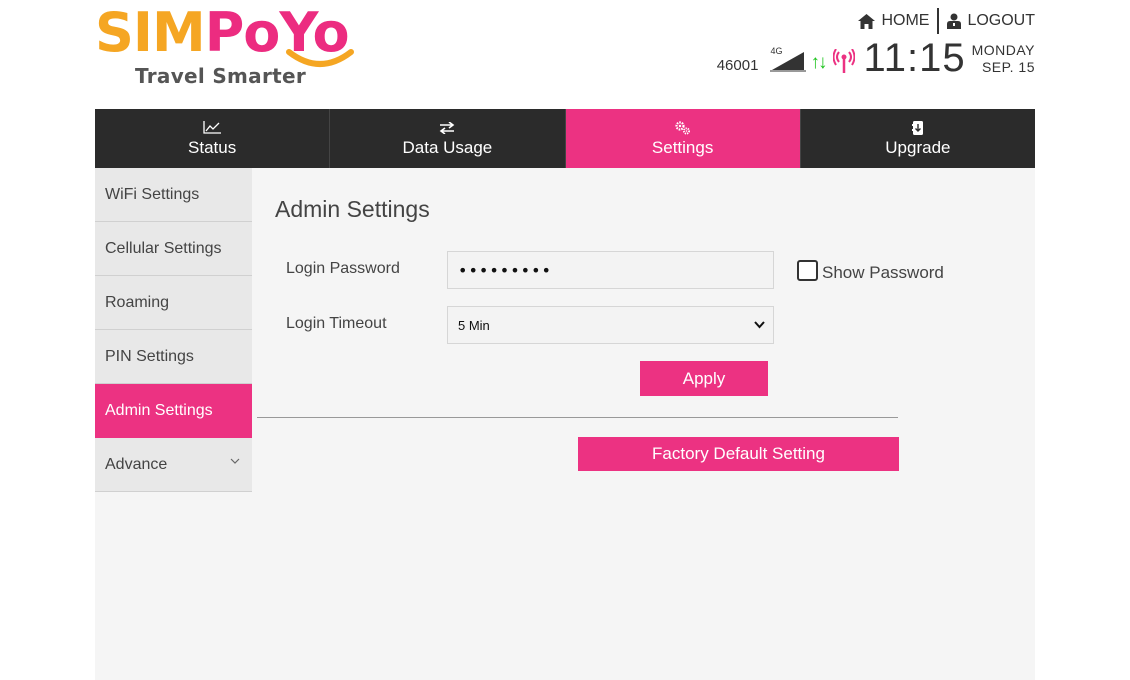 This screenshot has height=680, width=1130. I want to click on carrier-code: 46001, so click(737, 65).